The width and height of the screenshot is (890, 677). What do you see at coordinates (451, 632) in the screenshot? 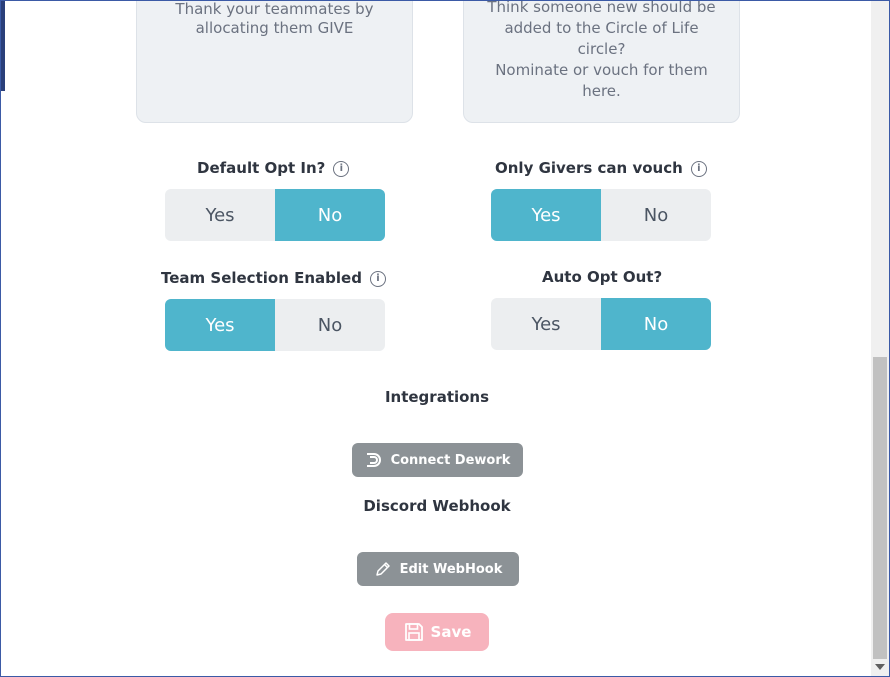
I see `save-label: Save` at bounding box center [451, 632].